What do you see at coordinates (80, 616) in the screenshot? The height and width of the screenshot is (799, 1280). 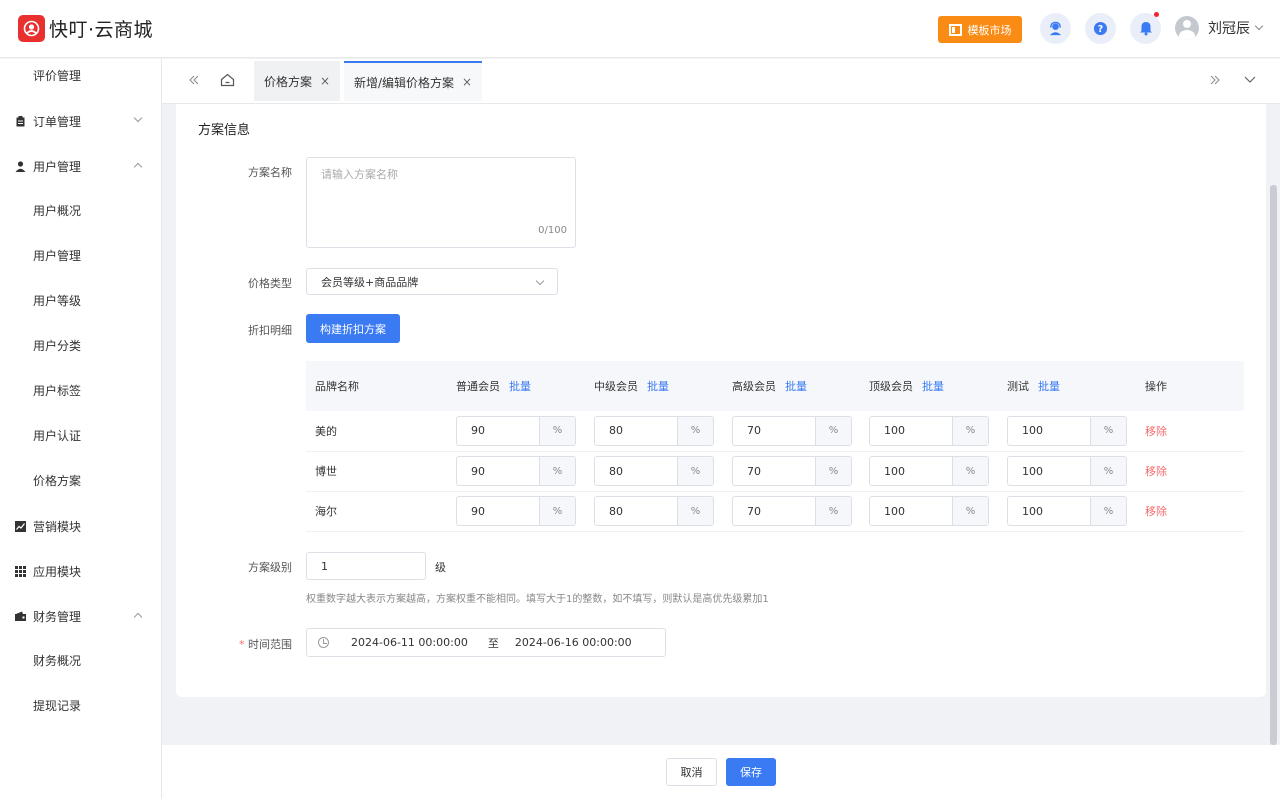 I see `sidebar-item-finance: 财务管理` at bounding box center [80, 616].